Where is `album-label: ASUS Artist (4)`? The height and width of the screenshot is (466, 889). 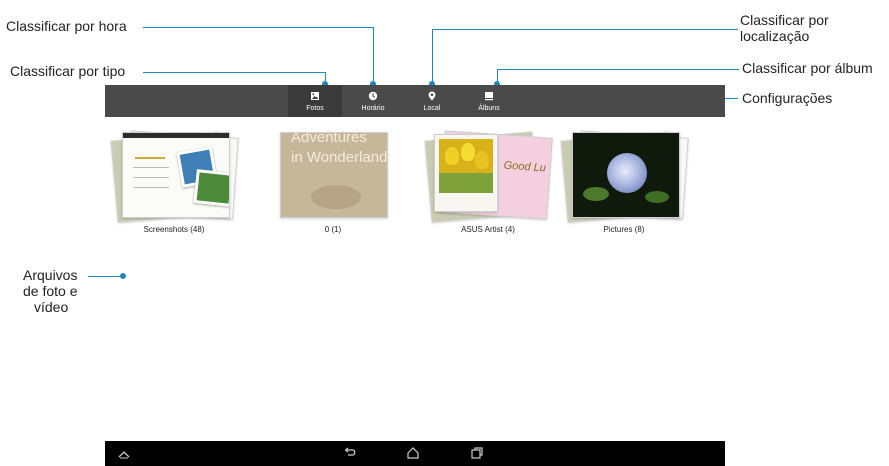 album-label: ASUS Artist (4) is located at coordinates (488, 229).